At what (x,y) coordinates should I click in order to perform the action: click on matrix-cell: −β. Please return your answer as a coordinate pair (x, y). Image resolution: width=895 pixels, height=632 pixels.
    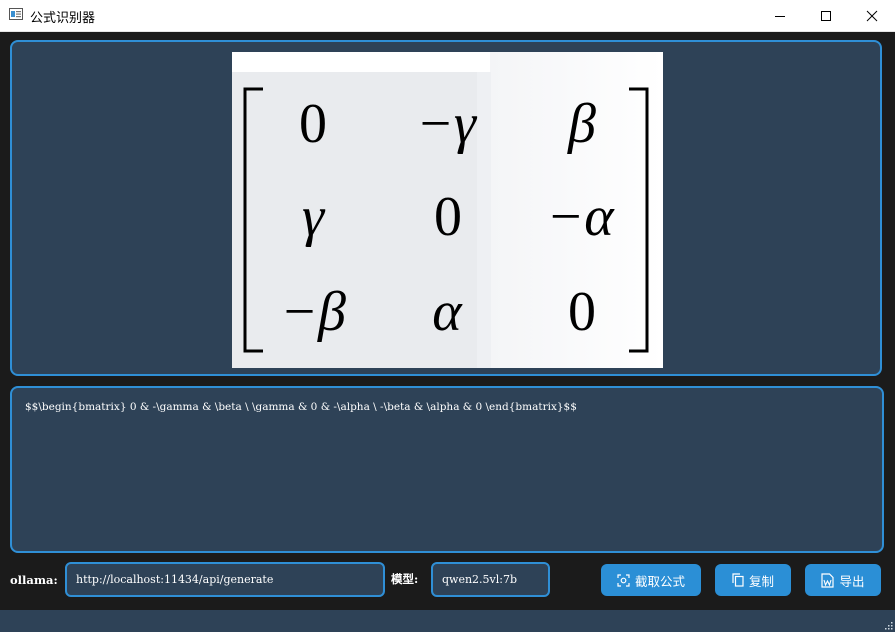
    Looking at the image, I should click on (313, 312).